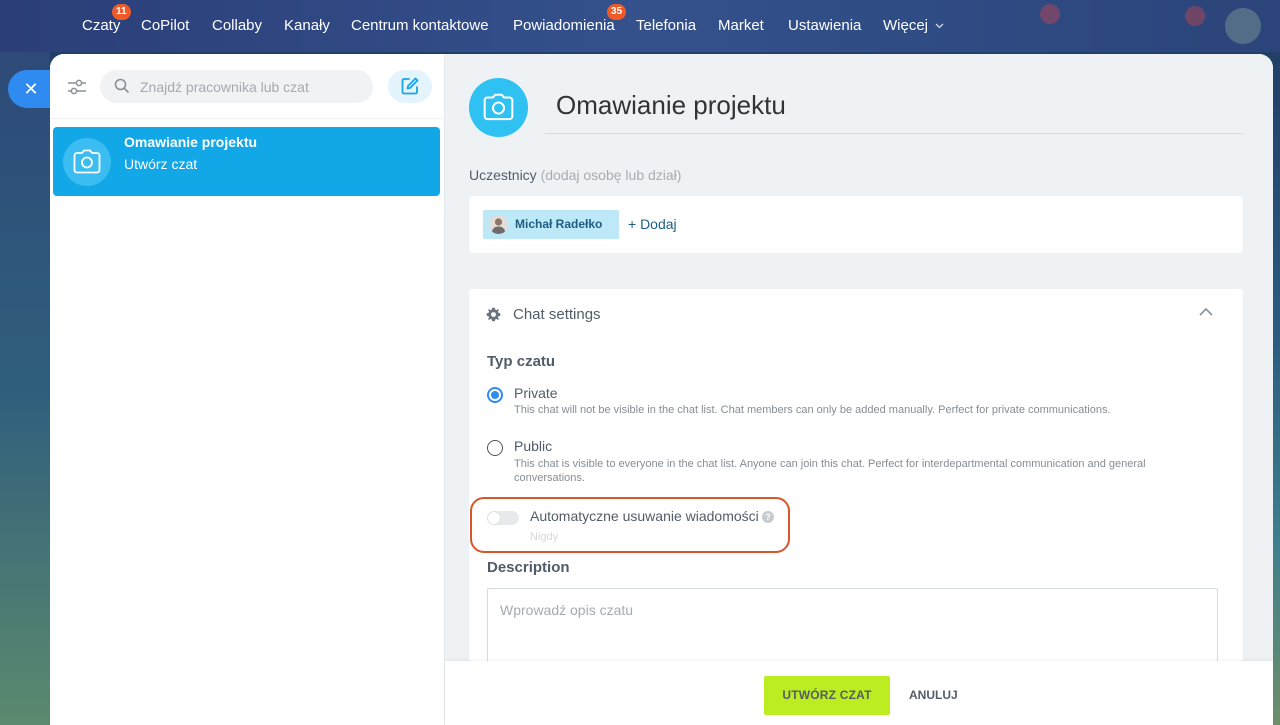 The height and width of the screenshot is (725, 1280). Describe the element at coordinates (420, 25) in the screenshot. I see `nav-item-contact-center: Centrum kontaktowe` at that location.